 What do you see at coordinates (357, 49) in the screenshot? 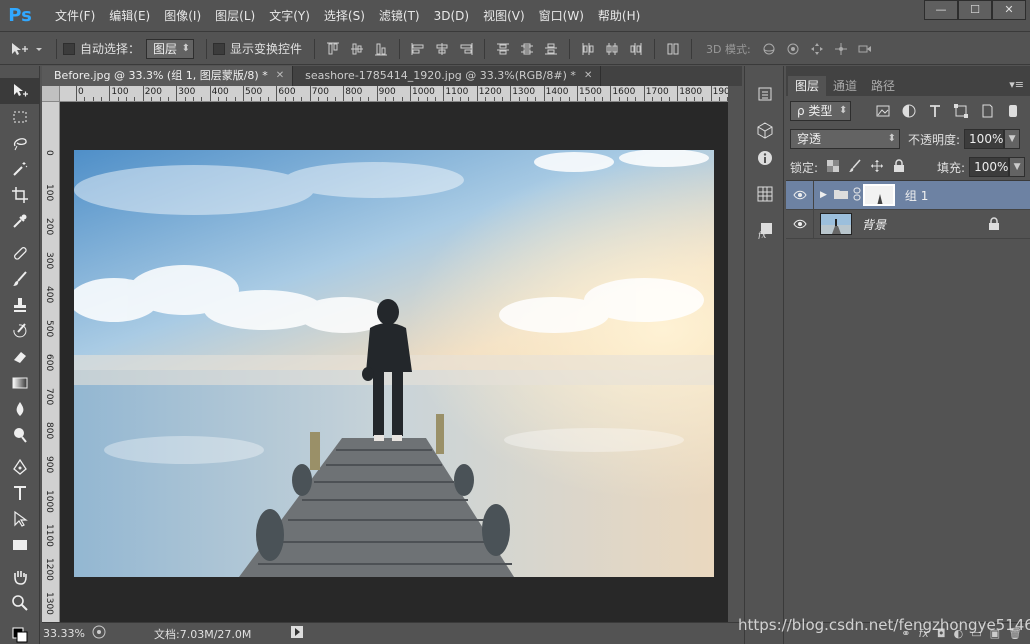
I see `align-vcenter-icon` at bounding box center [357, 49].